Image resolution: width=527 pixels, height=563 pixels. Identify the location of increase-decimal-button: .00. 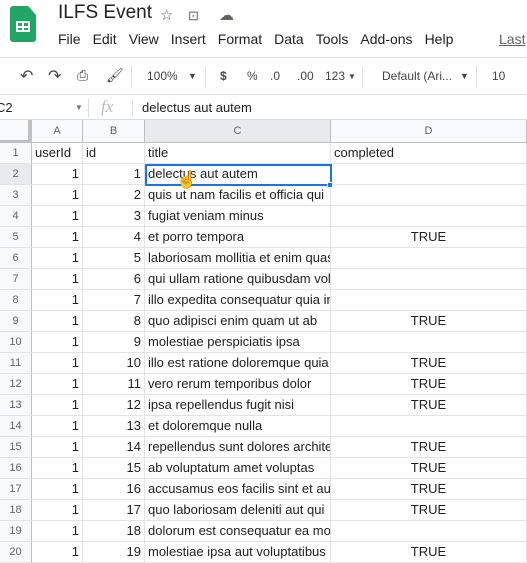
(305, 76).